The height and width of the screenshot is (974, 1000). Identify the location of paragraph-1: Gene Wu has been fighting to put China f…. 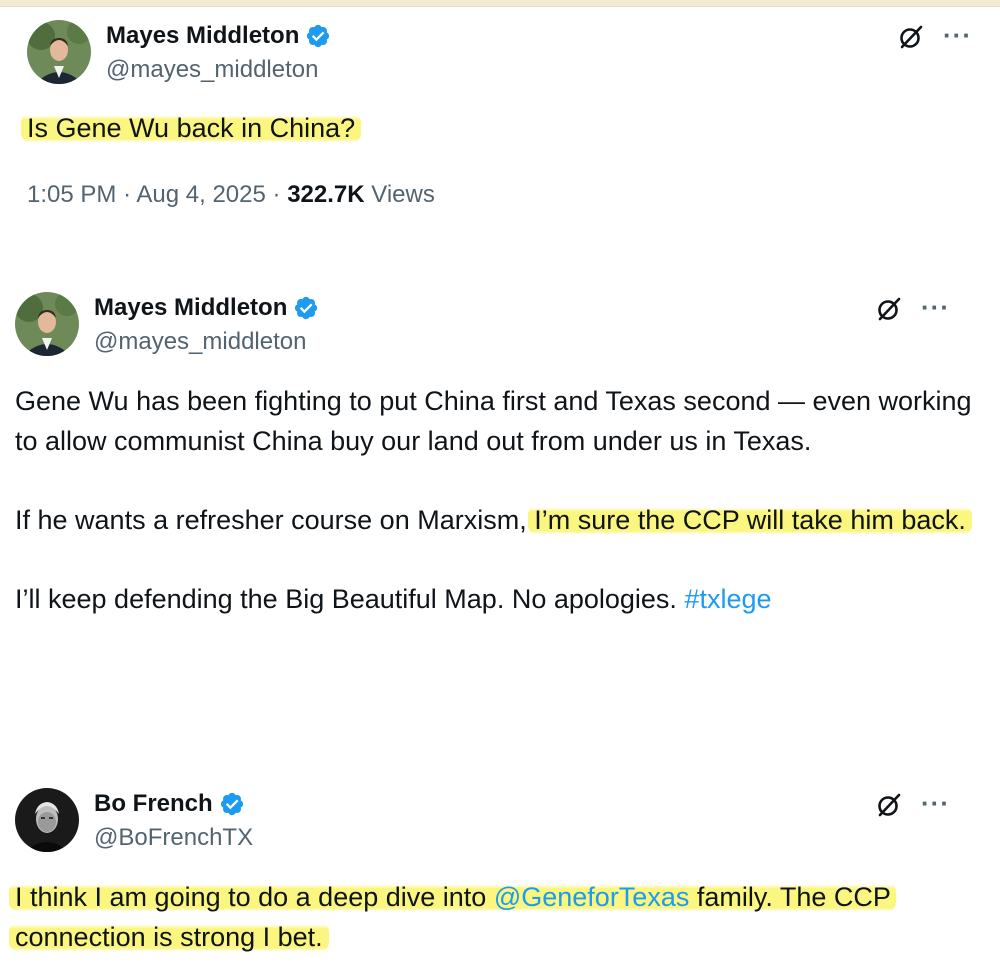
(493, 421).